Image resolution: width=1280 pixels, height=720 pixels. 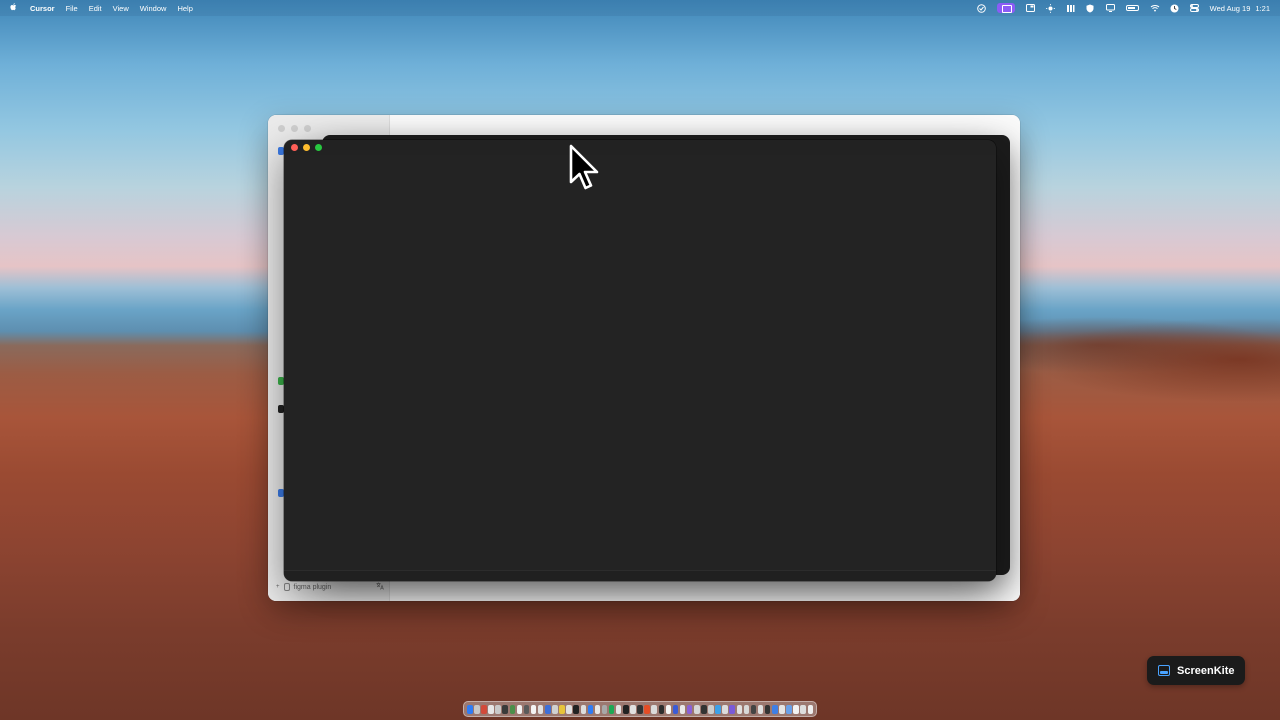 What do you see at coordinates (286, 587) in the screenshot?
I see `figma-icon` at bounding box center [286, 587].